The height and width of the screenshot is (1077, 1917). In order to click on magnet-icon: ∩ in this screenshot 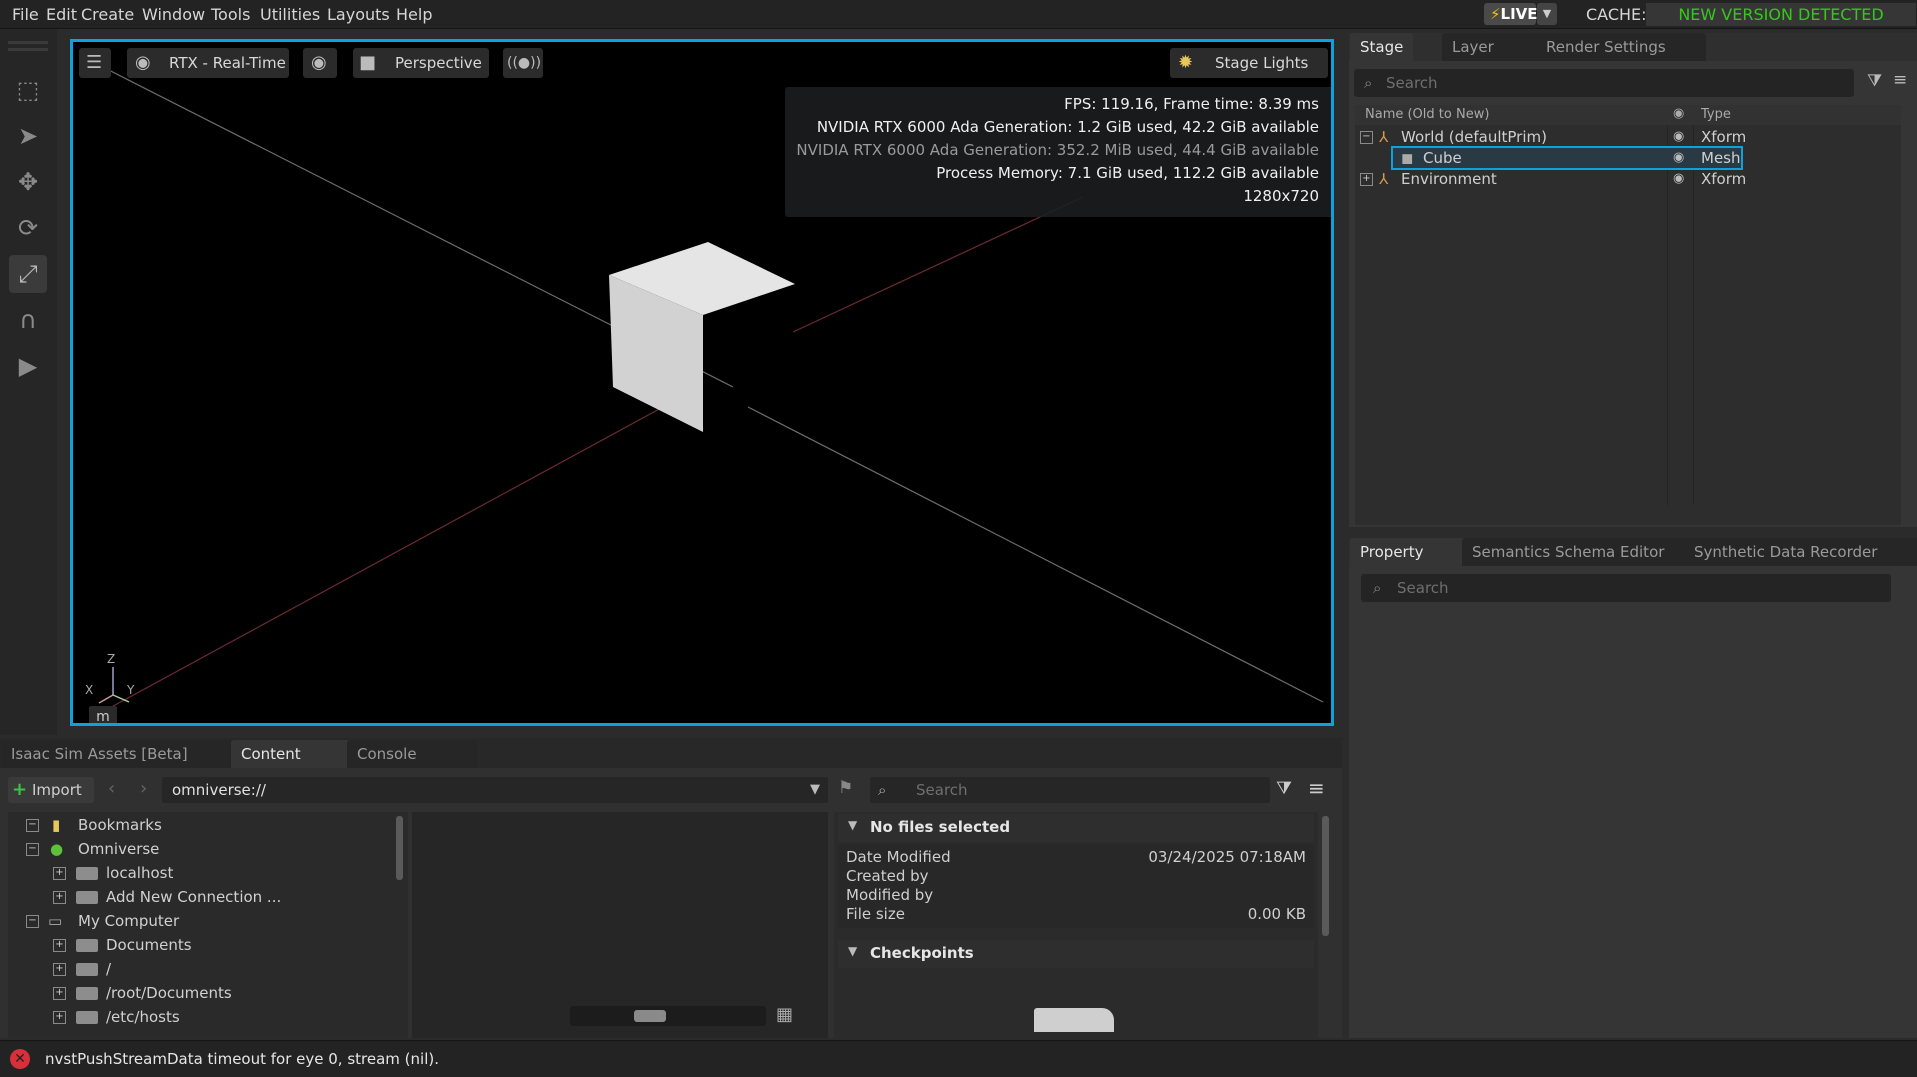, I will do `click(28, 320)`.